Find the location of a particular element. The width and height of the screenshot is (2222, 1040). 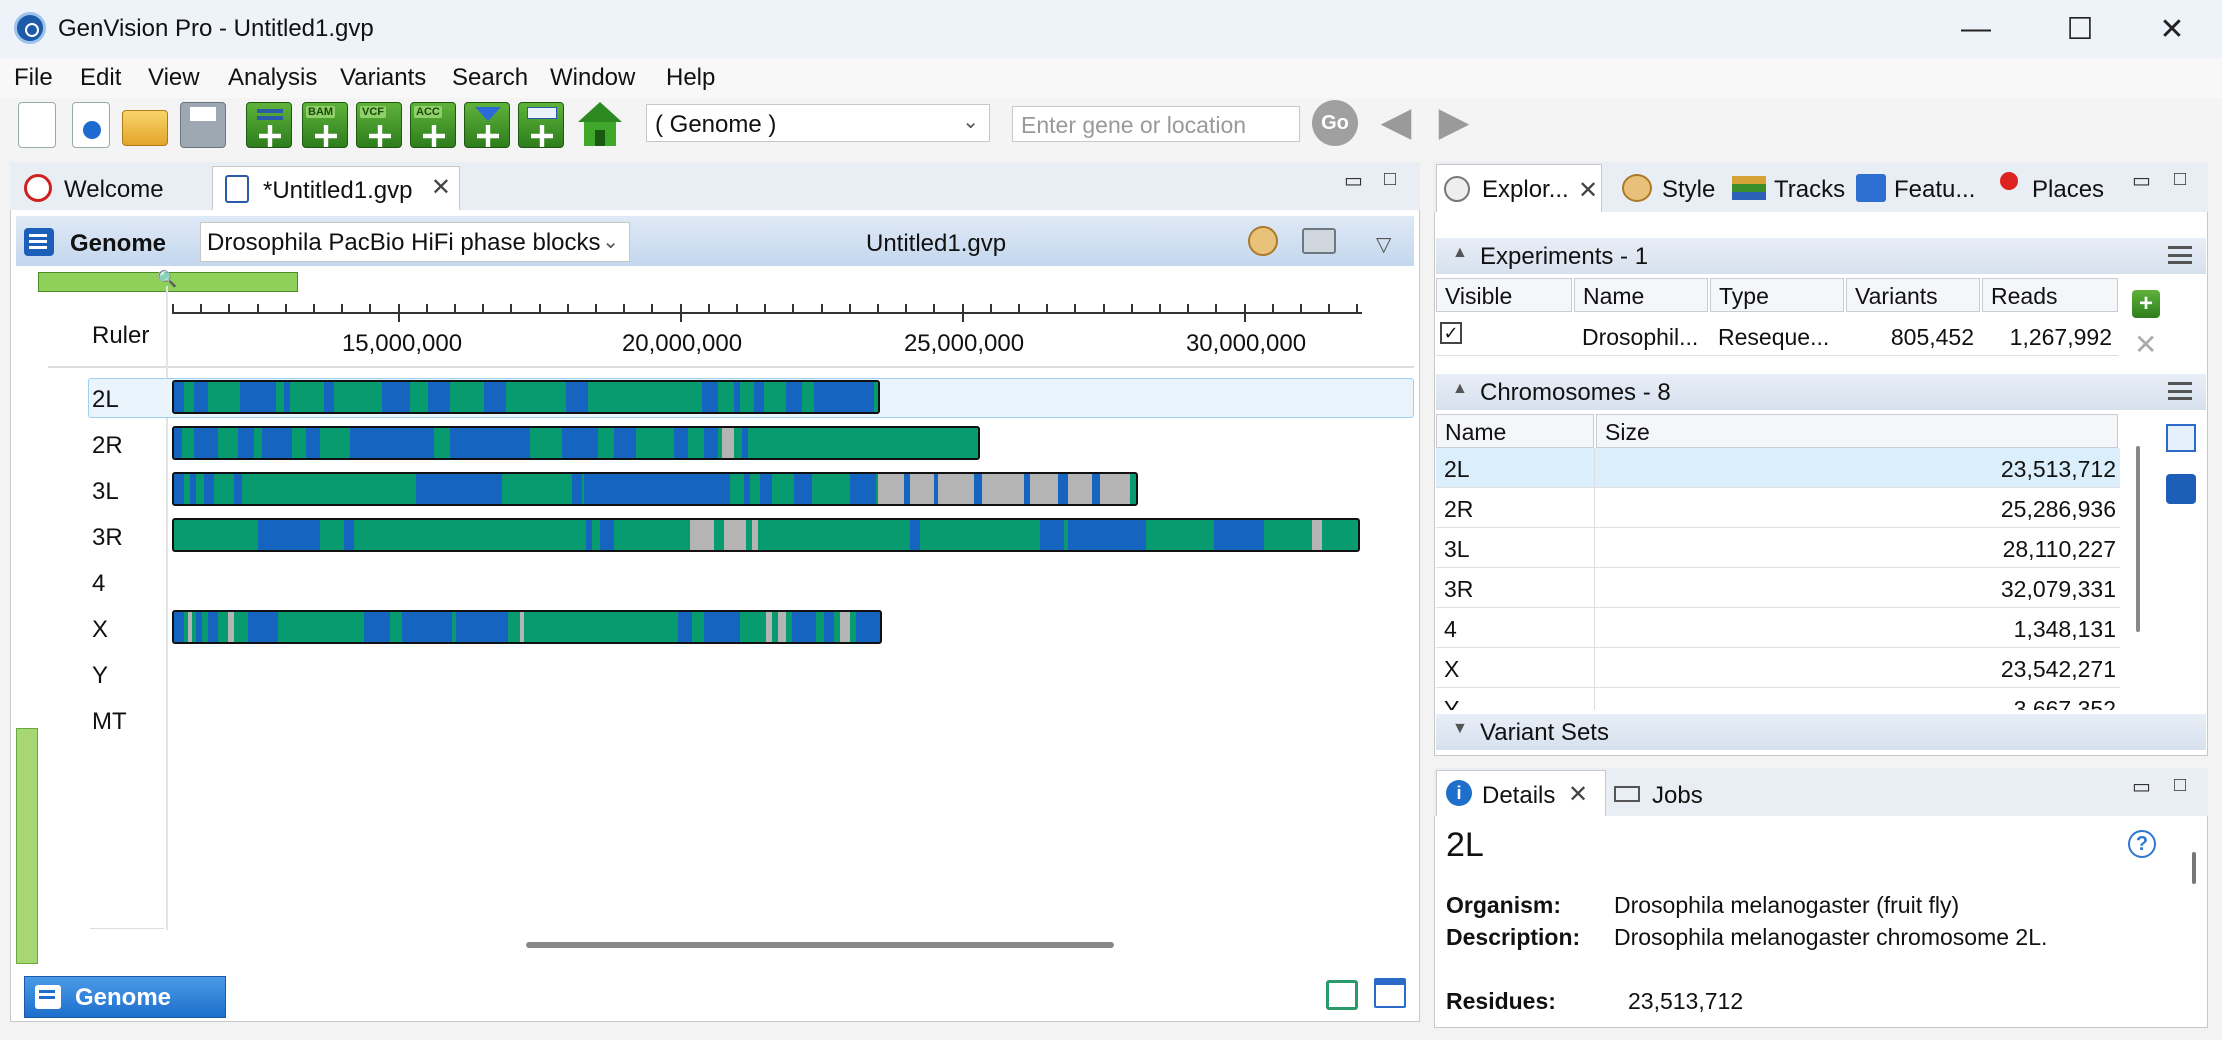

gene-search-input: Enter gene or location is located at coordinates (1156, 124).